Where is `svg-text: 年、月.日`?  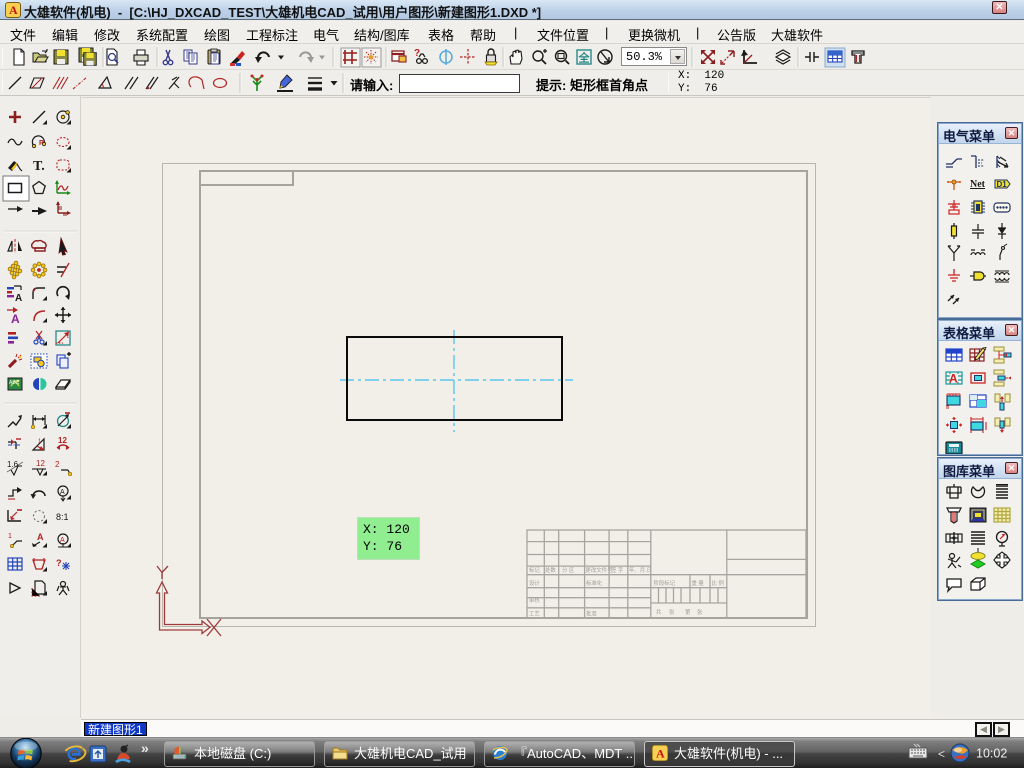
svg-text: 年、月.日 is located at coordinates (640, 570).